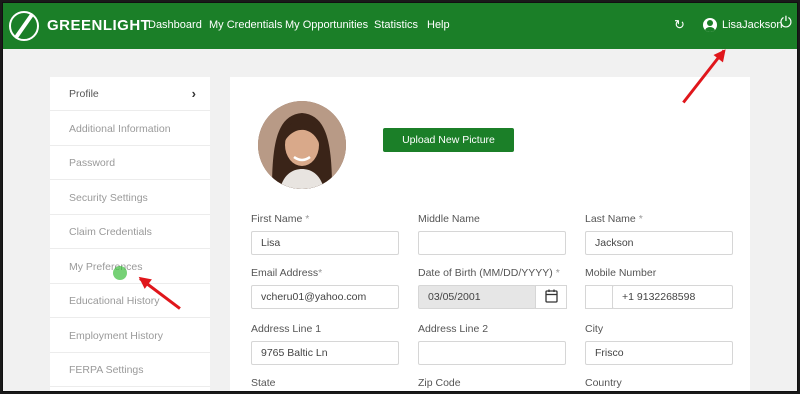 The height and width of the screenshot is (394, 800). Describe the element at coordinates (477, 297) in the screenshot. I see `dob-field: 03/05/2001` at that location.